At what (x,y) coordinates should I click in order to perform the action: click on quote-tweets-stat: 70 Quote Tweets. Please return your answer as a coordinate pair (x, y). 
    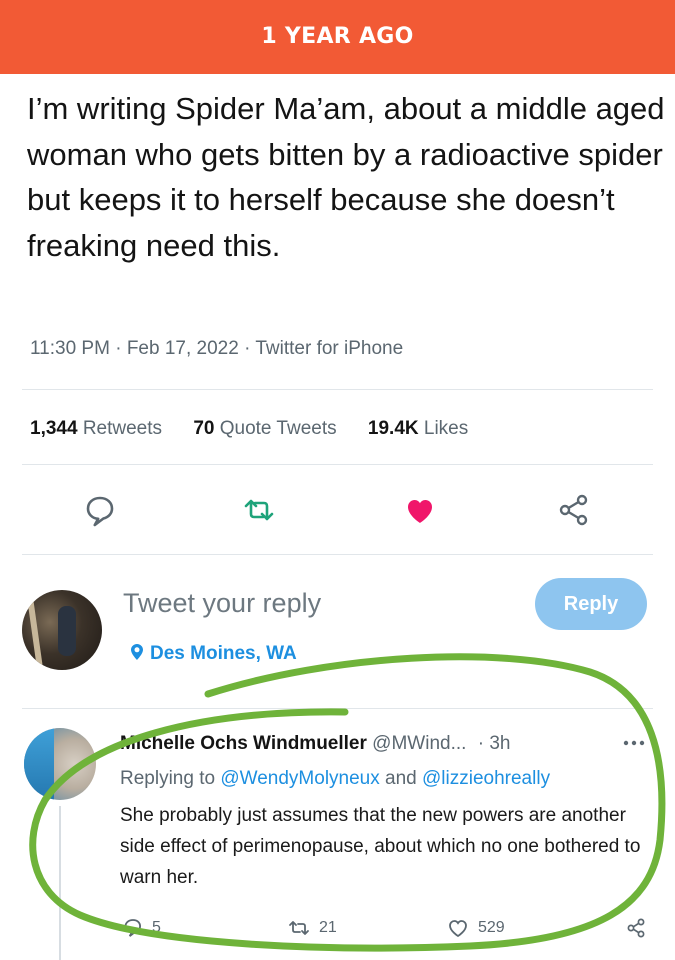
    Looking at the image, I should click on (264, 428).